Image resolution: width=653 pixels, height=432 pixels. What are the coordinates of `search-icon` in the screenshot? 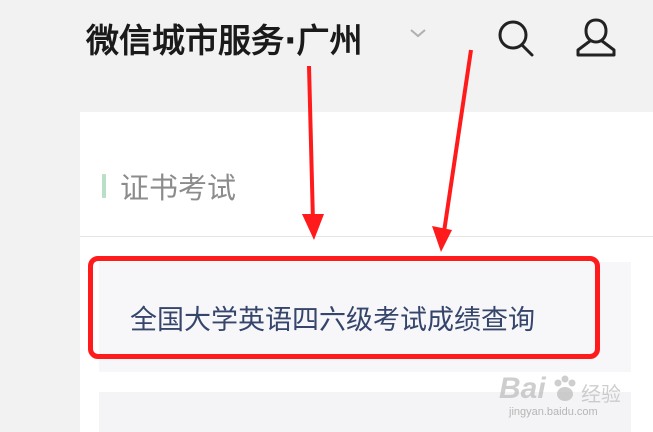 It's located at (516, 38).